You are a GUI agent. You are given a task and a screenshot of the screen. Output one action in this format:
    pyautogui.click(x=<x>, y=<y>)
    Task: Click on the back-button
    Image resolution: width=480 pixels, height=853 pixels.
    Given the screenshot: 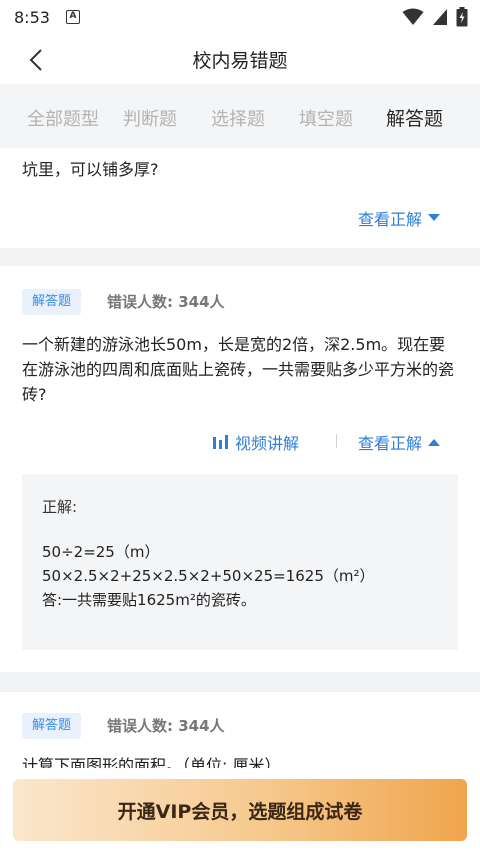 What is the action you would take?
    pyautogui.click(x=36, y=60)
    